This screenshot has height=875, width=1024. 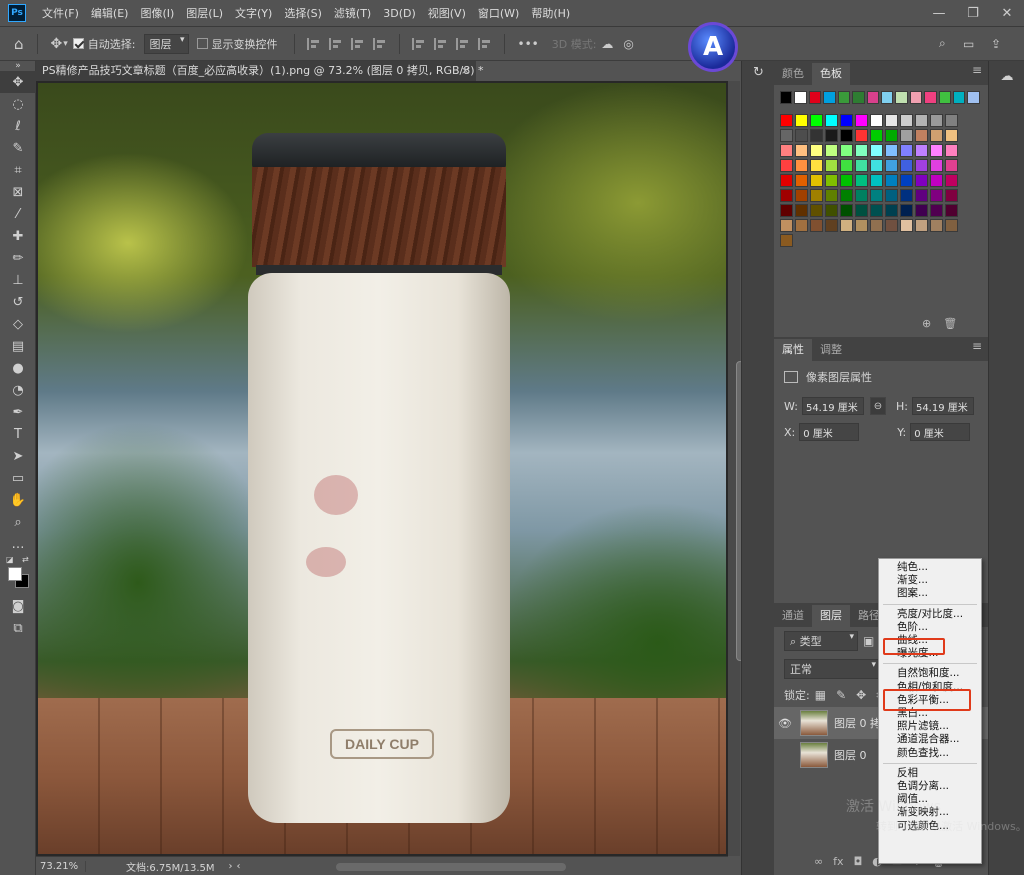 I want to click on lasso-tool-icon: ℓ, so click(x=18, y=126).